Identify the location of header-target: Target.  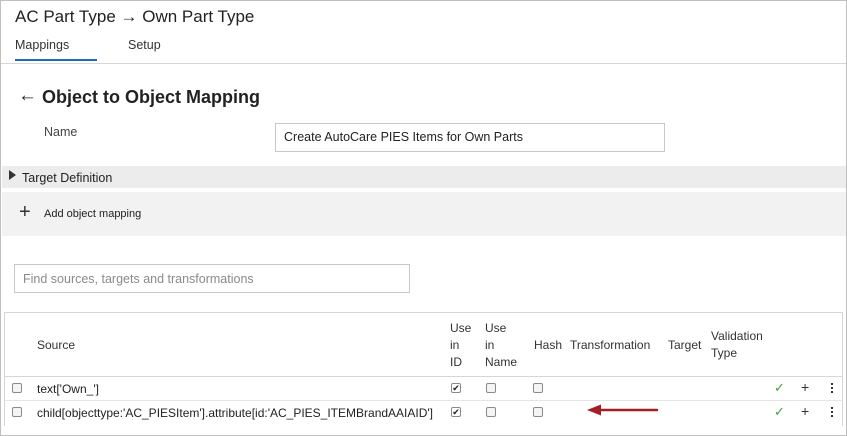
(685, 345).